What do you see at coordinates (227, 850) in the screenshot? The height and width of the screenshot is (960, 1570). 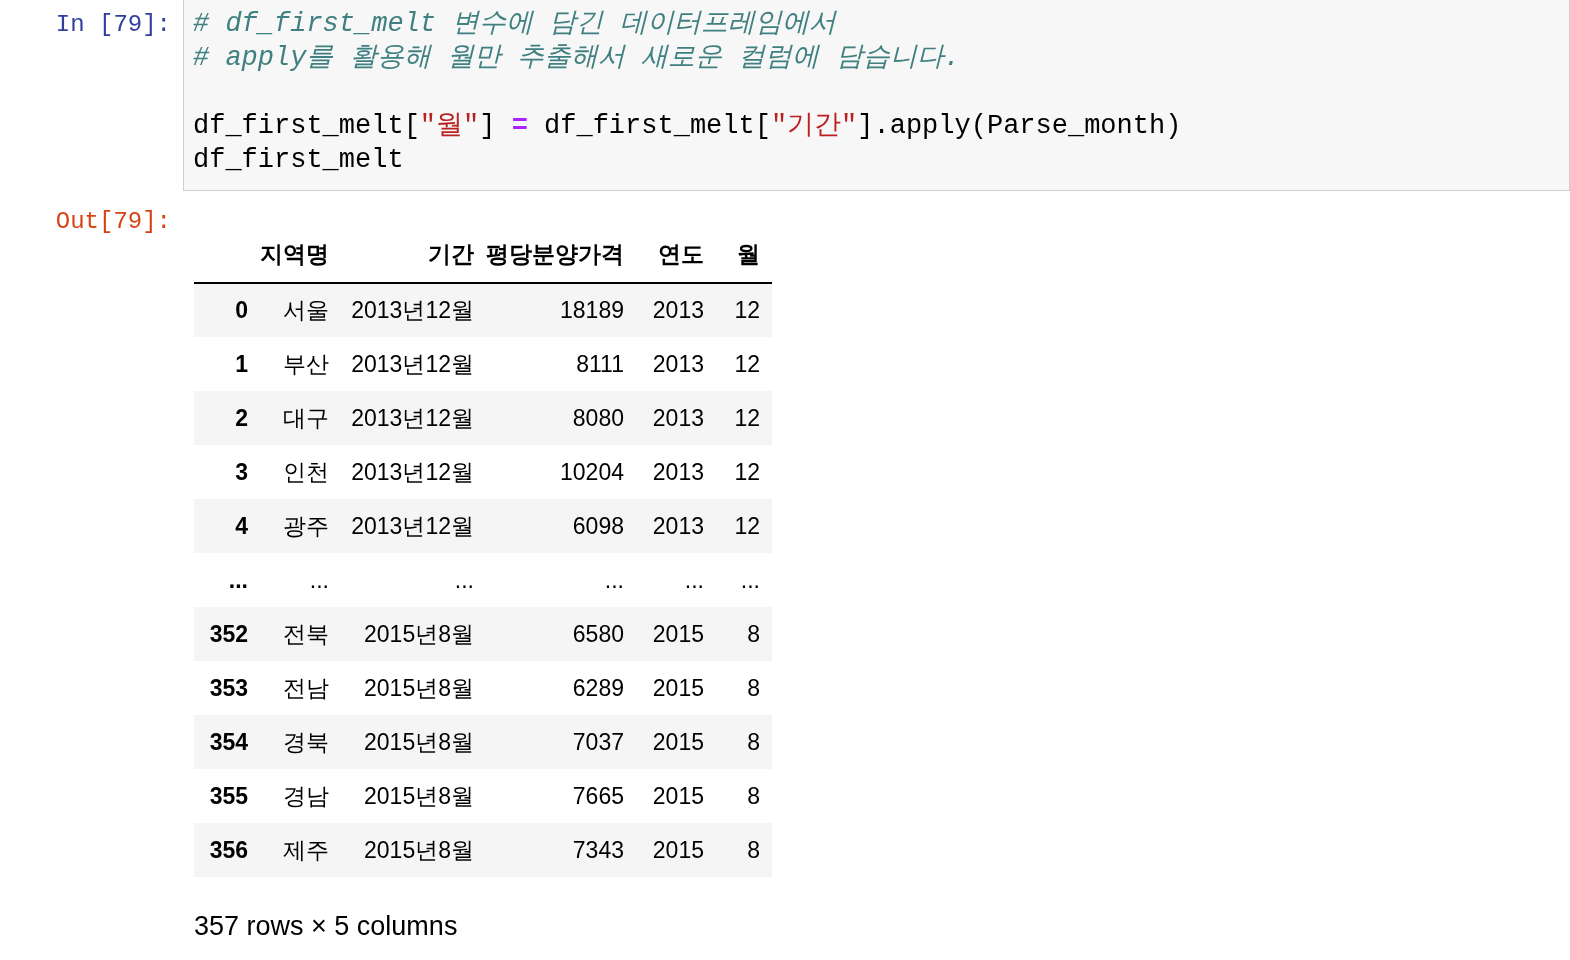 I see `row-index: 356` at bounding box center [227, 850].